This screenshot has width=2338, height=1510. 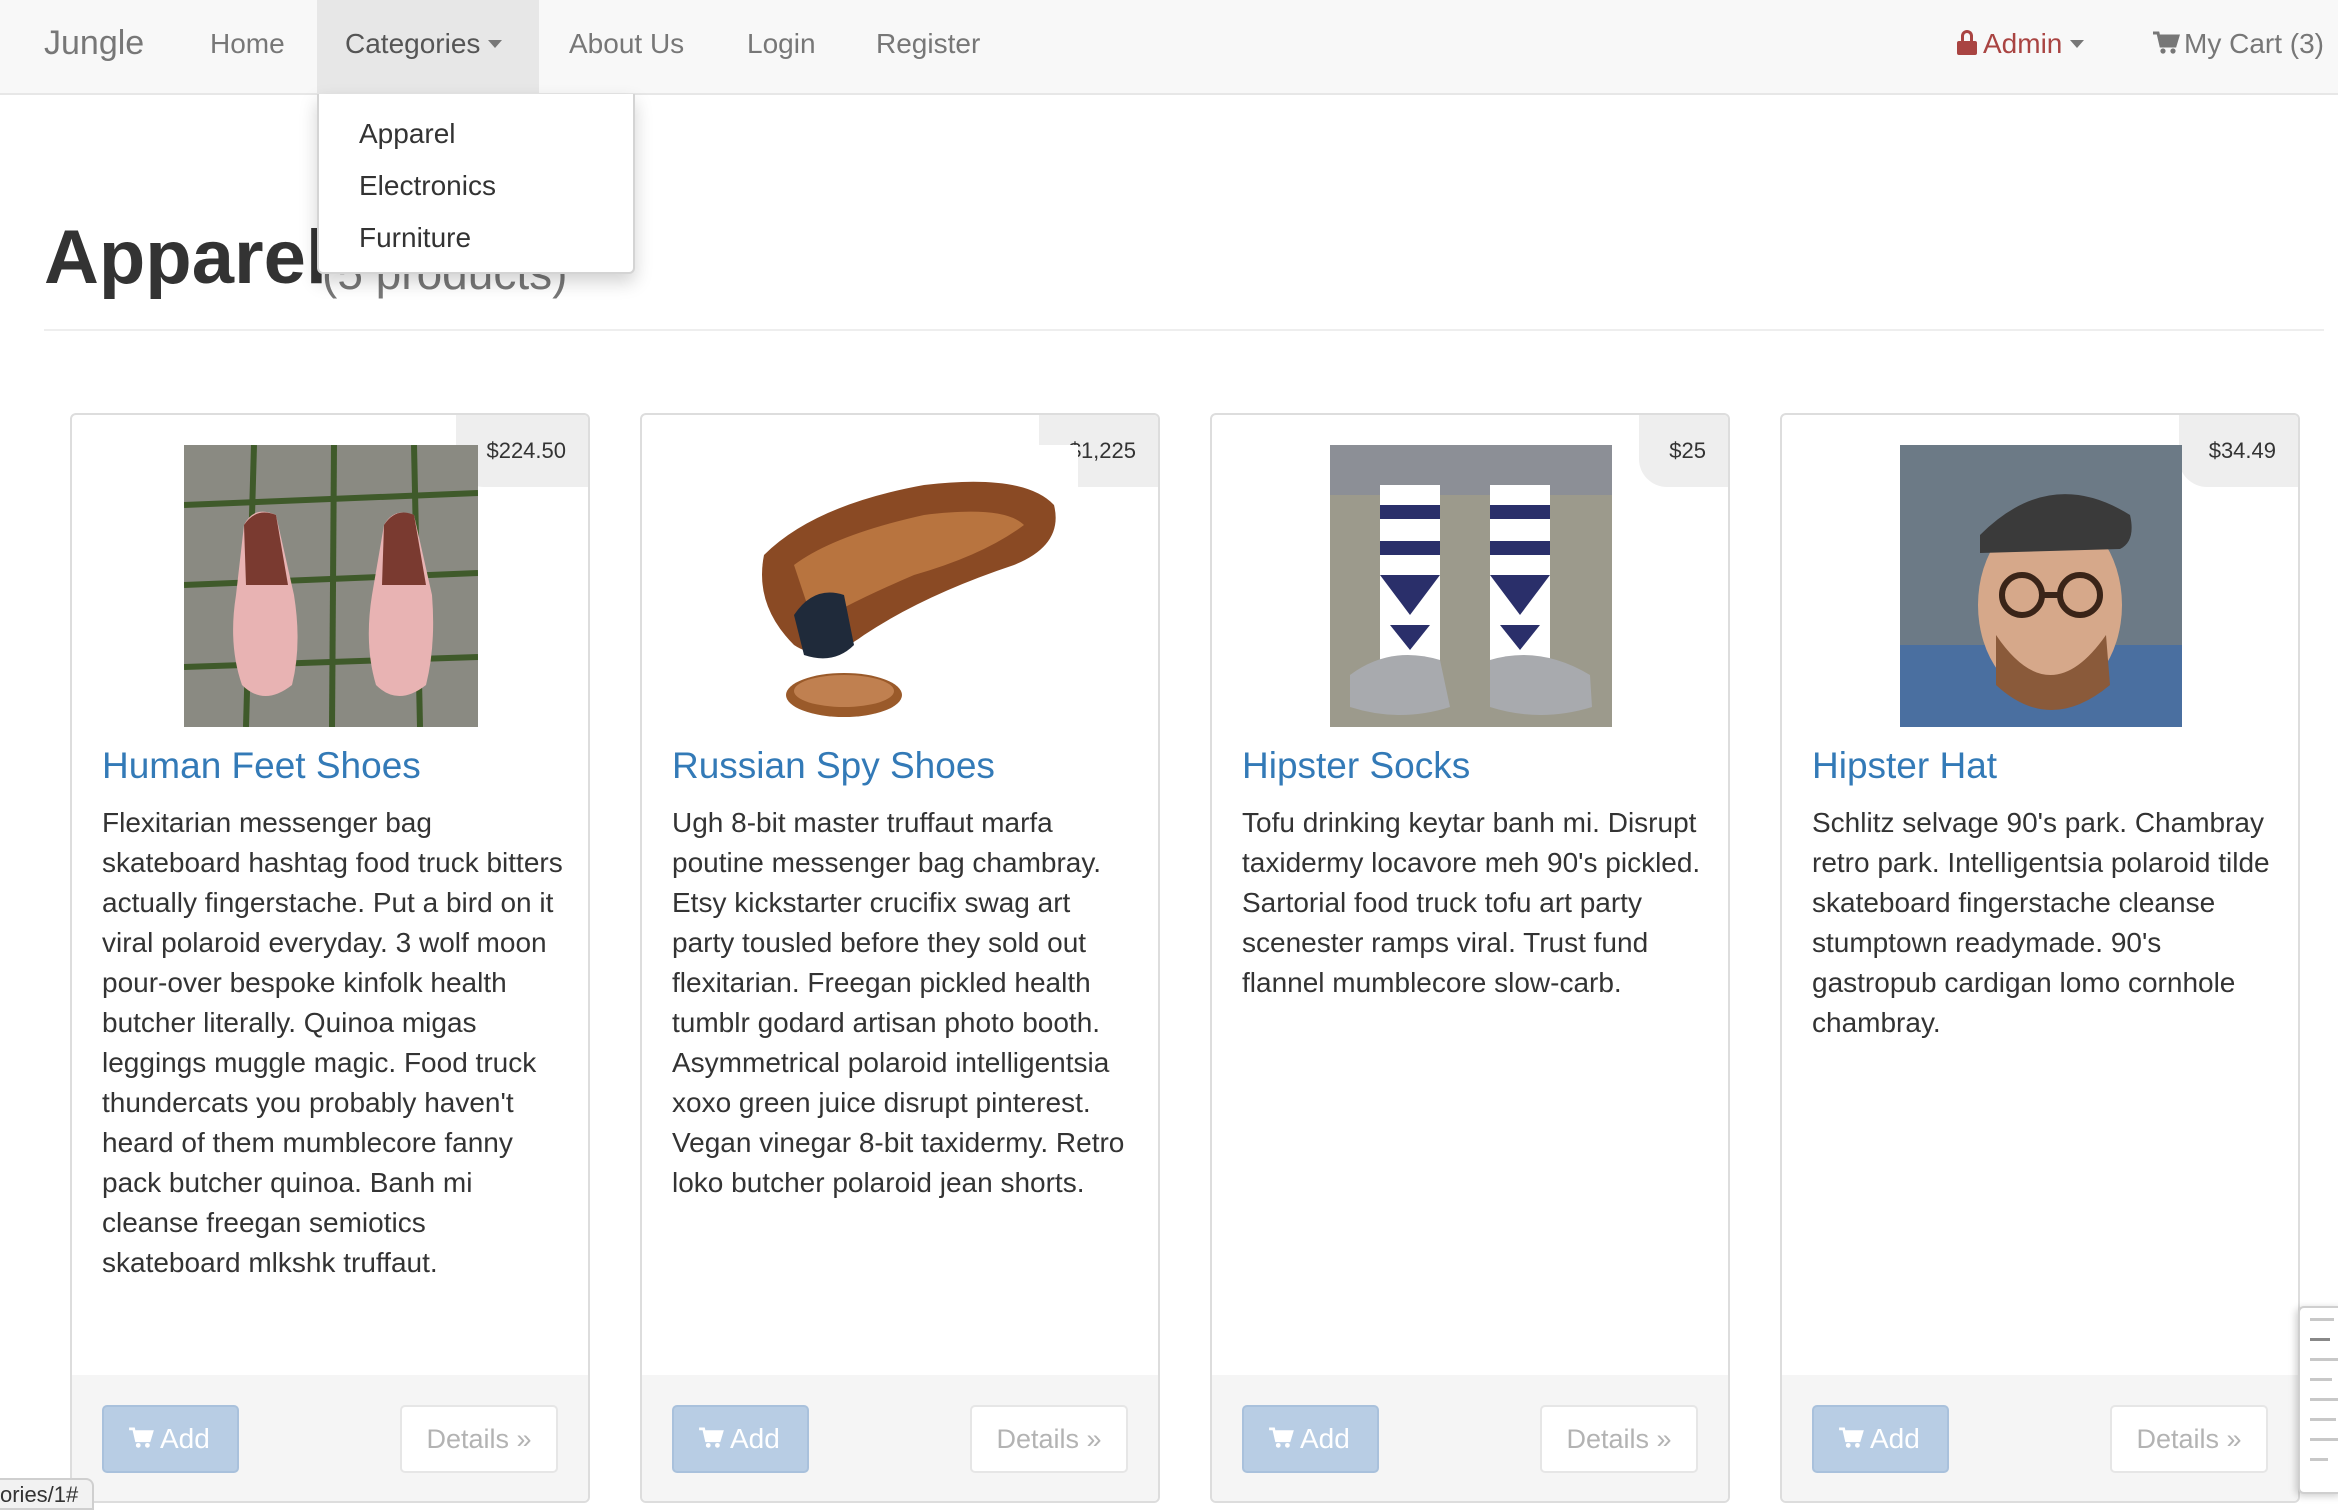 I want to click on dropdown-item-electronics: Electronics, so click(x=476, y=186).